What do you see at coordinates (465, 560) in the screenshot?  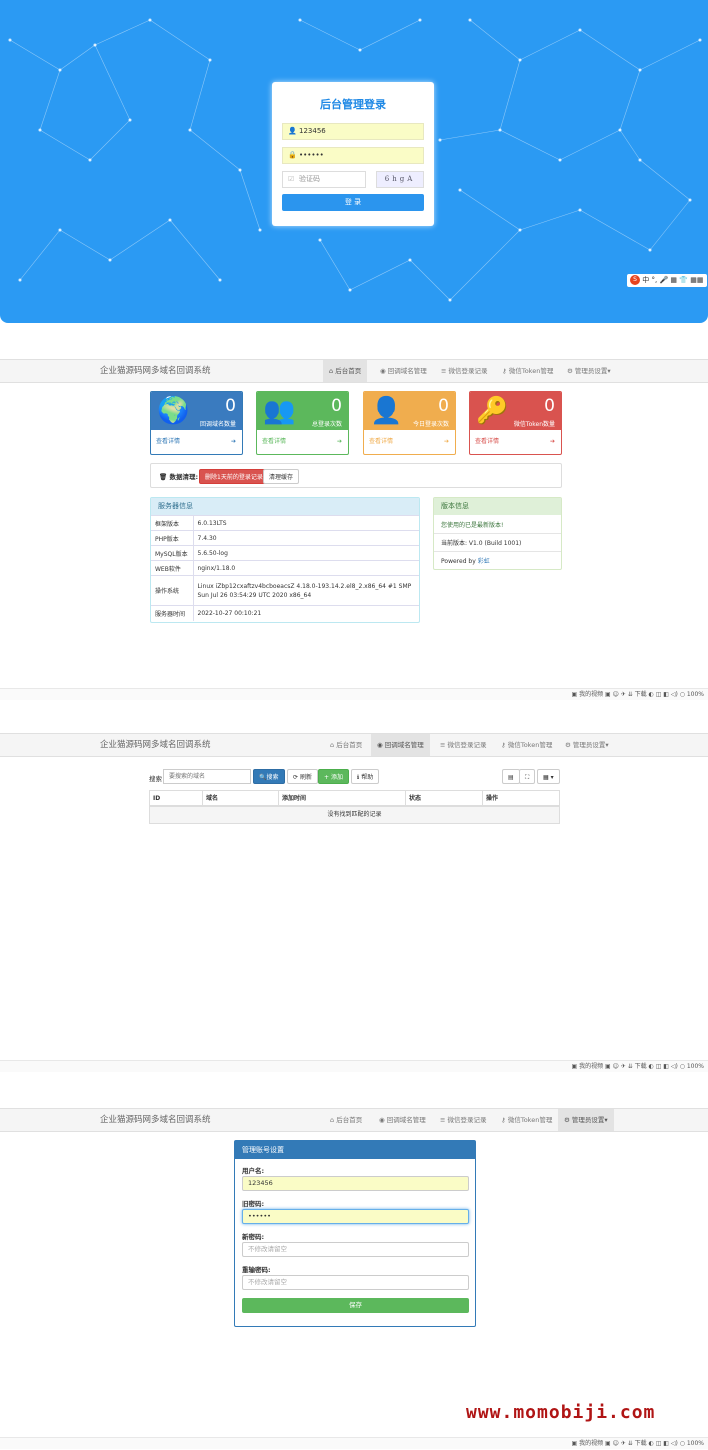 I see `powered-by: Powered by 彩虹` at bounding box center [465, 560].